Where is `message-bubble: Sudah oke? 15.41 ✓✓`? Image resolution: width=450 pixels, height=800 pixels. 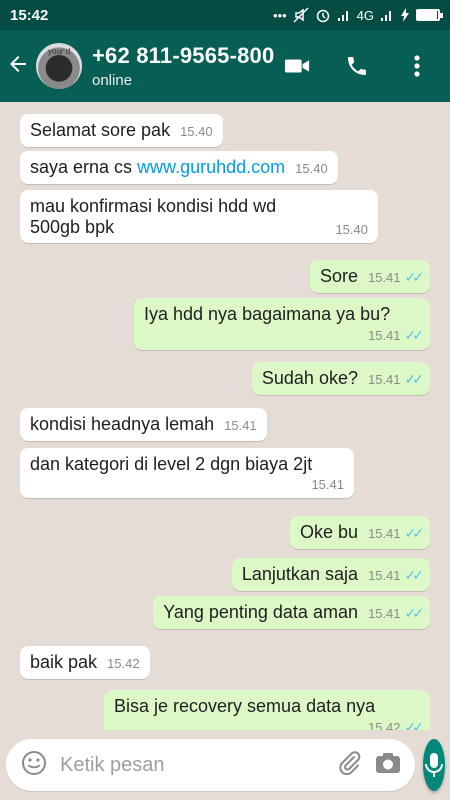
message-bubble: Sudah oke? 15.41 ✓✓ is located at coordinates (340, 378).